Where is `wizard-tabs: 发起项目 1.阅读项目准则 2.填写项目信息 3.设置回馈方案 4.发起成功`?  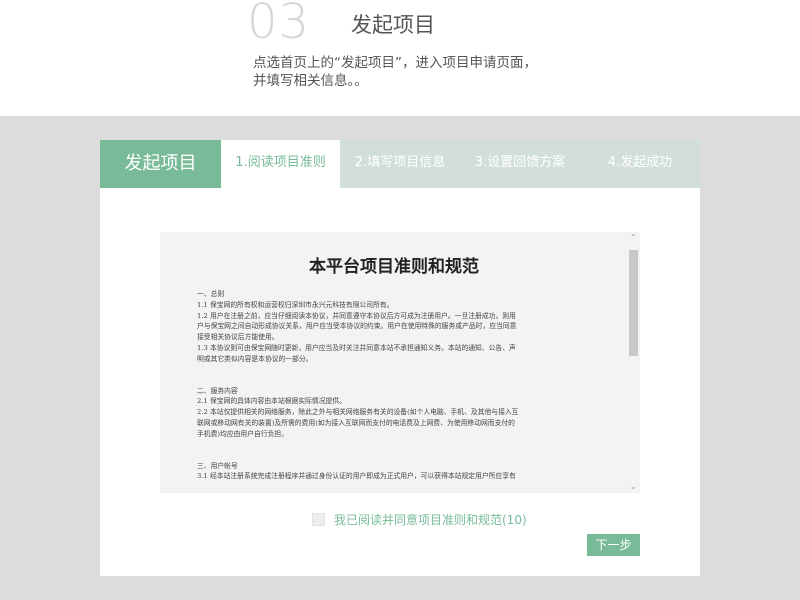
wizard-tabs: 发起项目 1.阅读项目准则 2.填写项目信息 3.设置回馈方案 4.发起成功 is located at coordinates (400, 164).